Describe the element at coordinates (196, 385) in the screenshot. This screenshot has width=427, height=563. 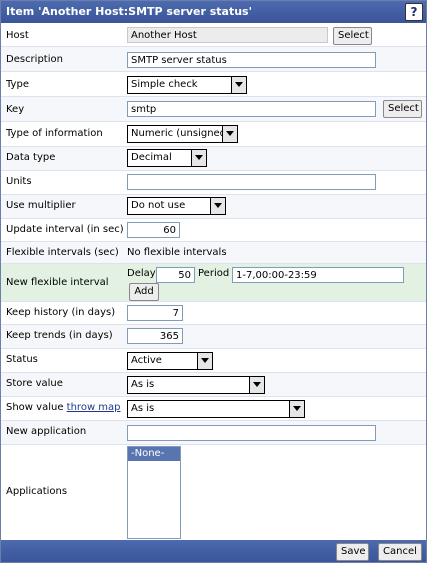
I see `store-value-select: As is` at that location.